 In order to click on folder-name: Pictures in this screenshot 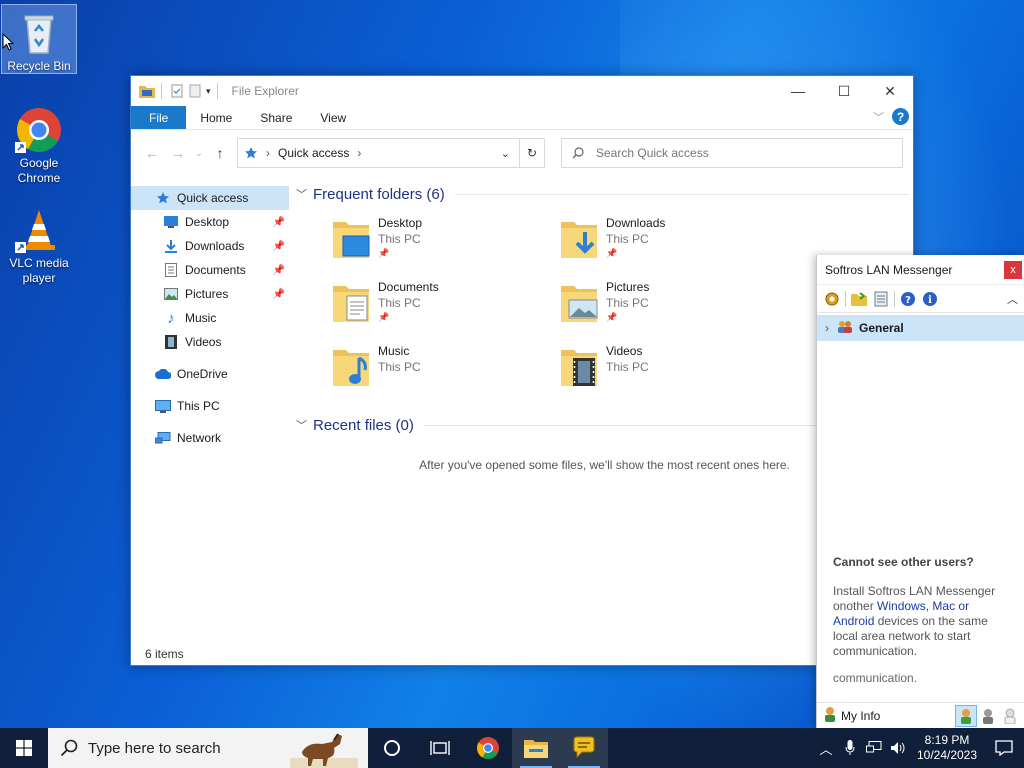, I will do `click(628, 287)`.